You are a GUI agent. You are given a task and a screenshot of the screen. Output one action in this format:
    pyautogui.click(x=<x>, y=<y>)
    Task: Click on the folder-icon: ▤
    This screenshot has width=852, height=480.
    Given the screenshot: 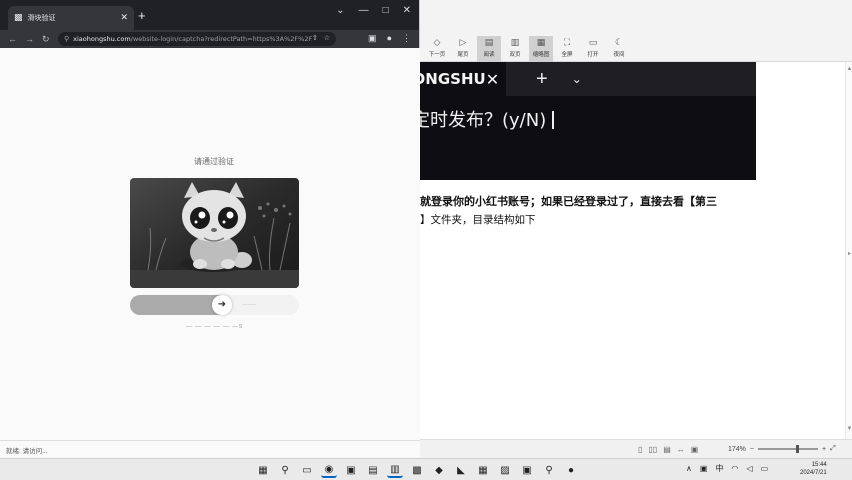 What is the action you would take?
    pyautogui.click(x=373, y=470)
    